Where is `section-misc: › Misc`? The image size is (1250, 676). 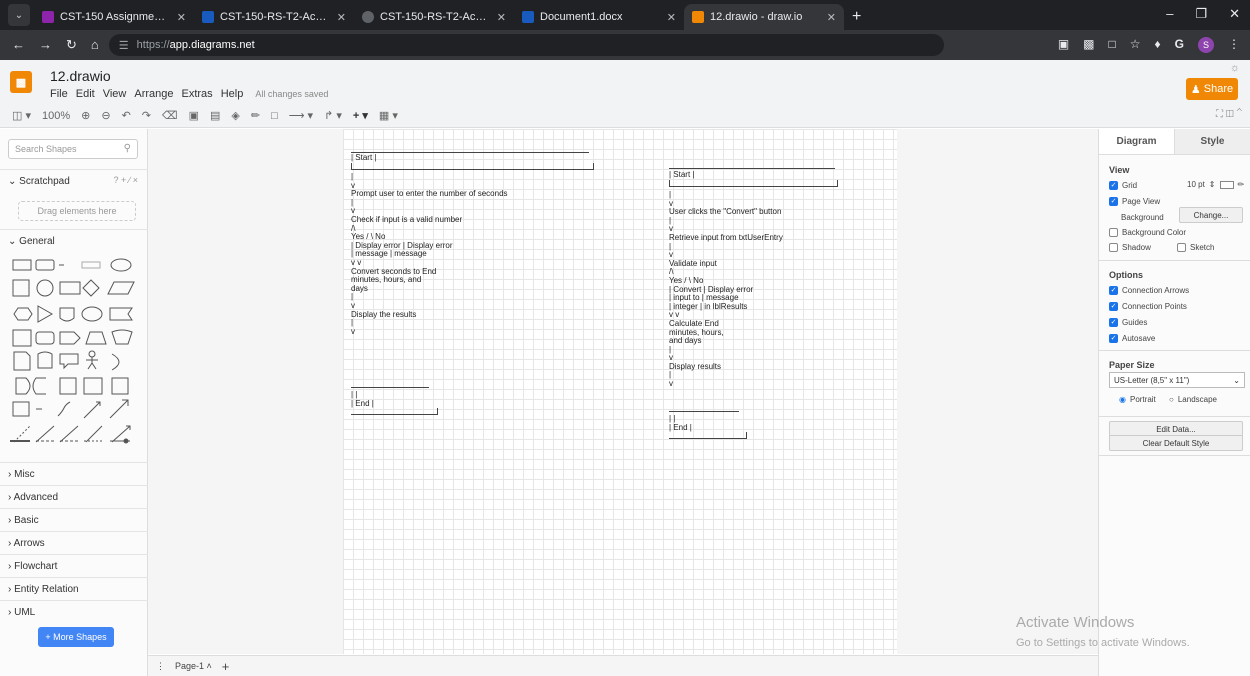 section-misc: › Misc is located at coordinates (74, 473).